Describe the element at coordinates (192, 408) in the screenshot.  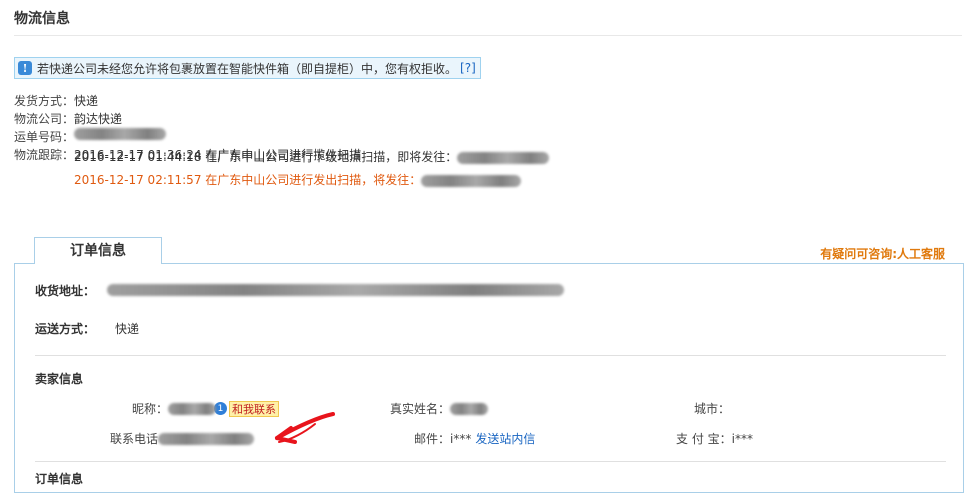
I see `redacted-nickname` at that location.